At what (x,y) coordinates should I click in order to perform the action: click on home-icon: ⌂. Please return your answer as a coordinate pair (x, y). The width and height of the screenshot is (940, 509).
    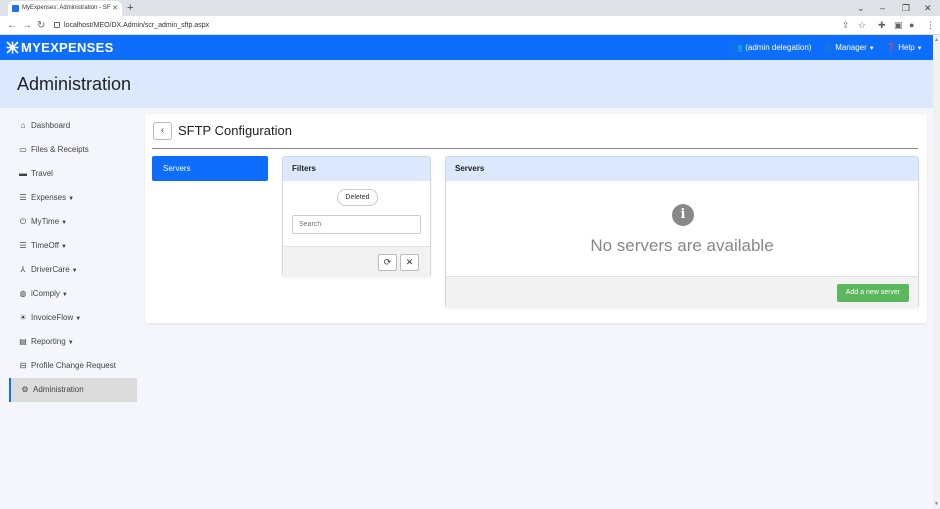
    Looking at the image, I should click on (23, 125).